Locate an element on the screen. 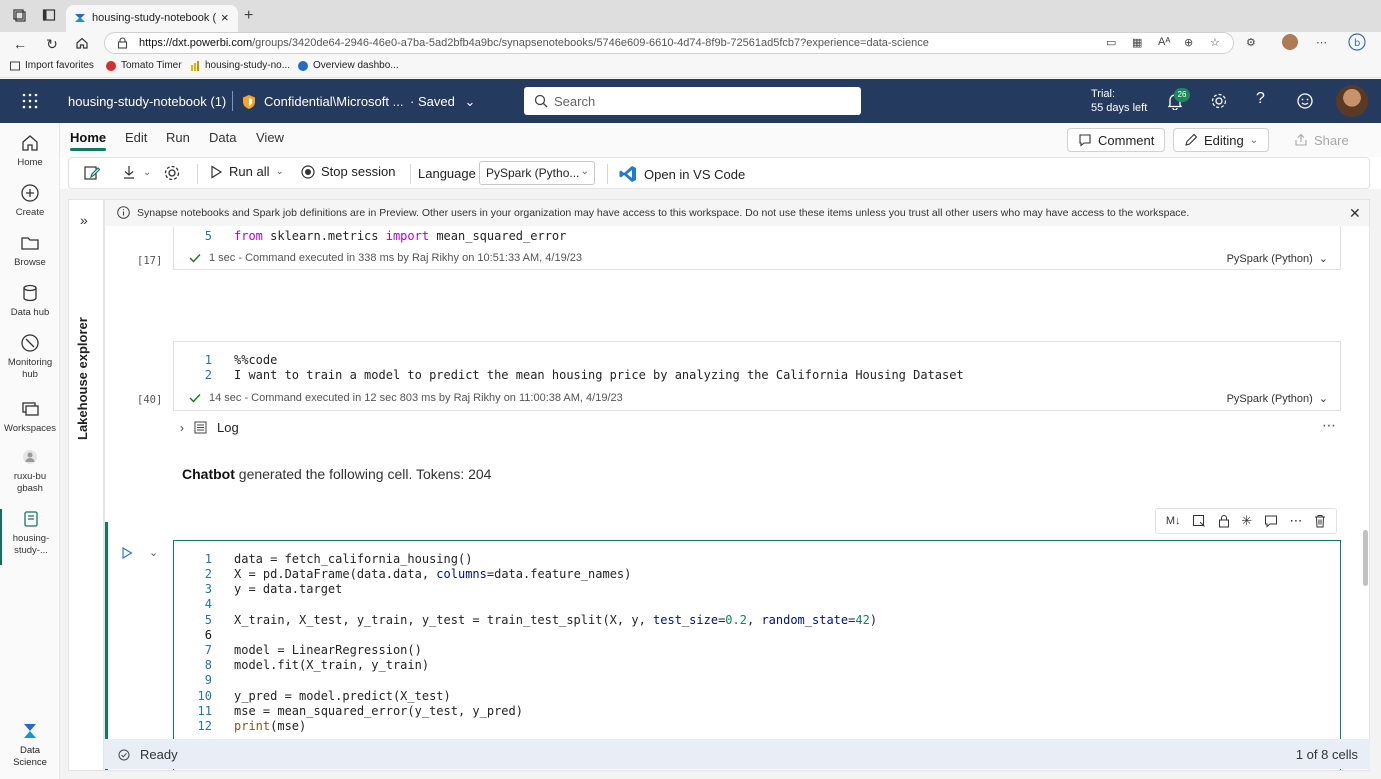 The height and width of the screenshot is (779, 1381). nav-label: Create is located at coordinates (30, 212).